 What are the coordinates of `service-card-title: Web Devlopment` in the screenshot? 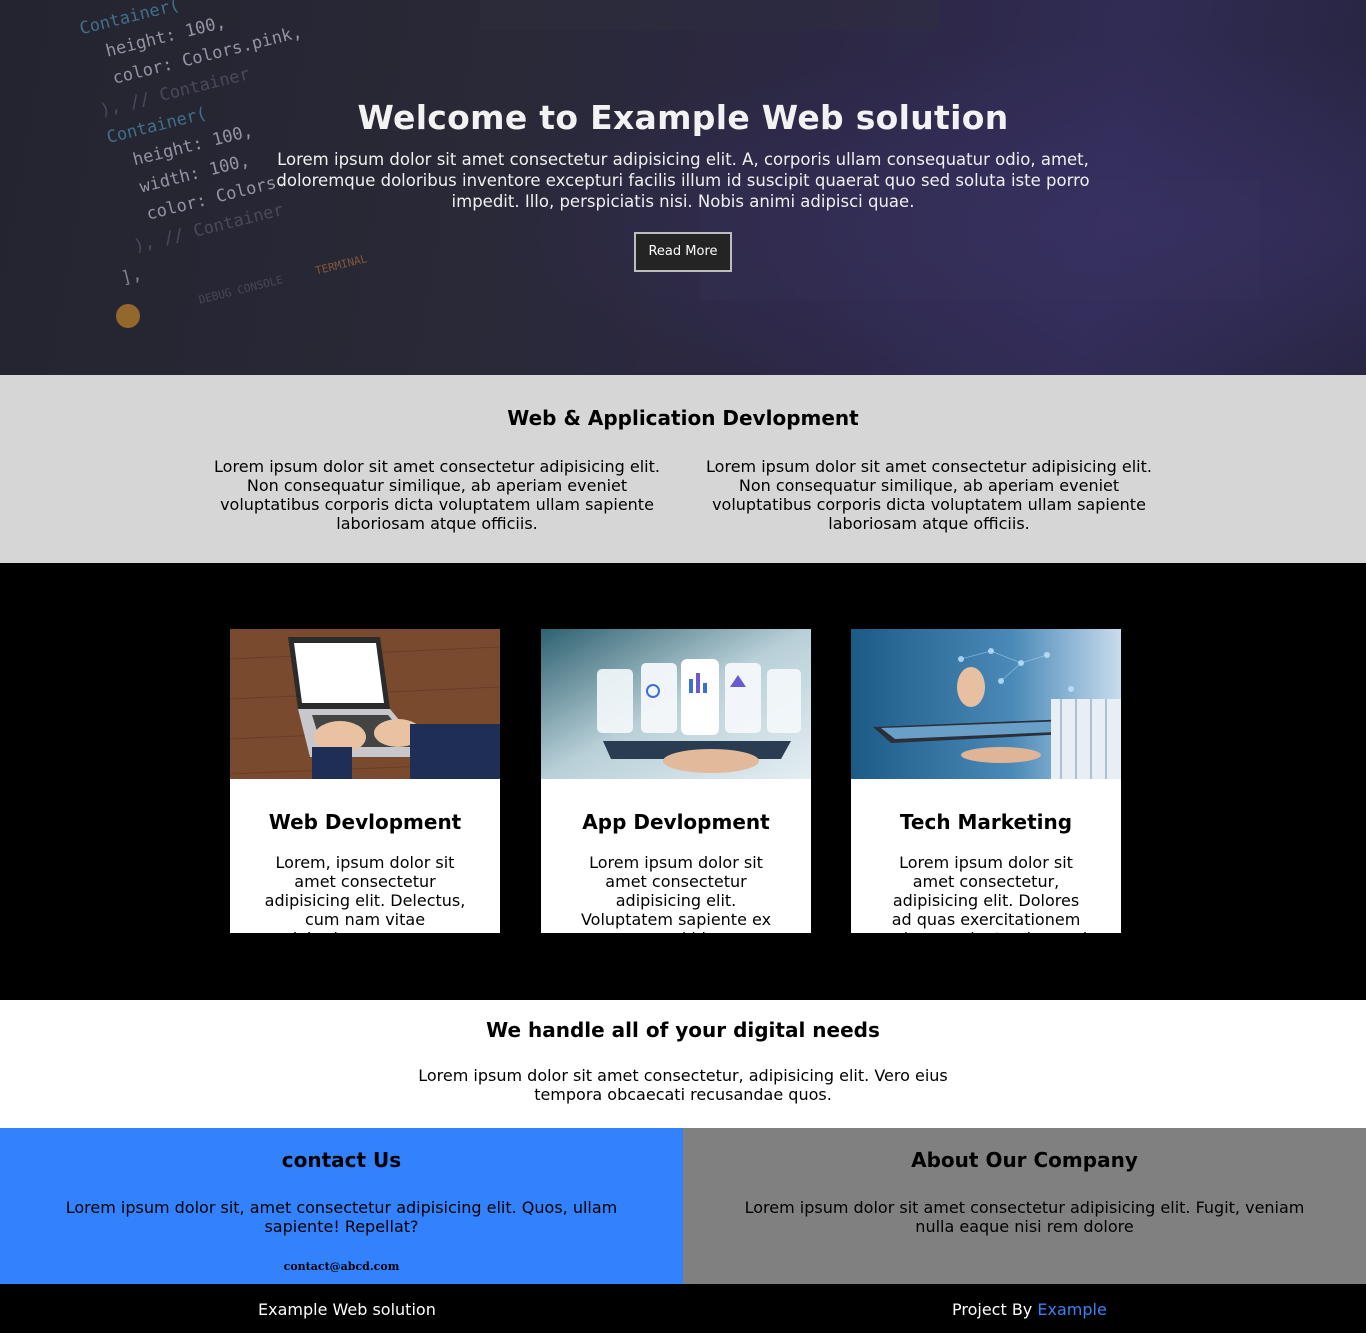 It's located at (365, 822).